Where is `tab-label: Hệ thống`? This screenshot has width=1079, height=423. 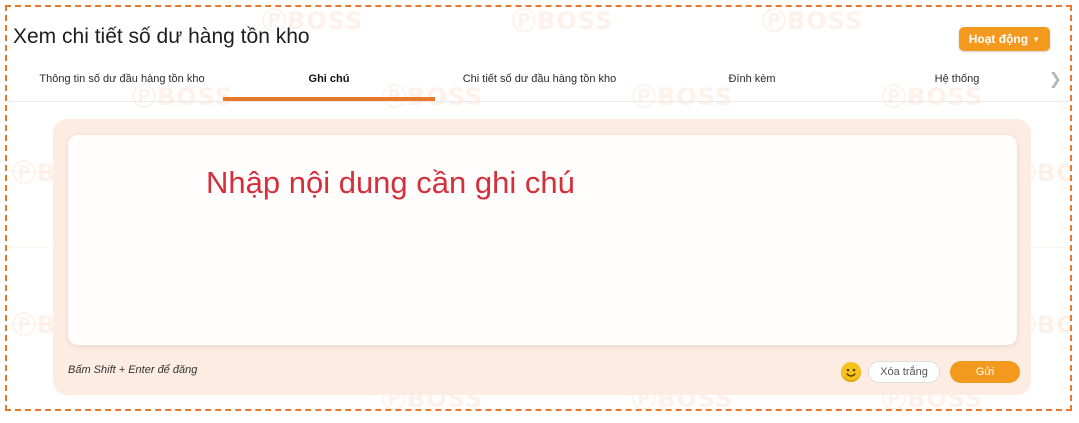
tab-label: Hệ thống is located at coordinates (957, 79).